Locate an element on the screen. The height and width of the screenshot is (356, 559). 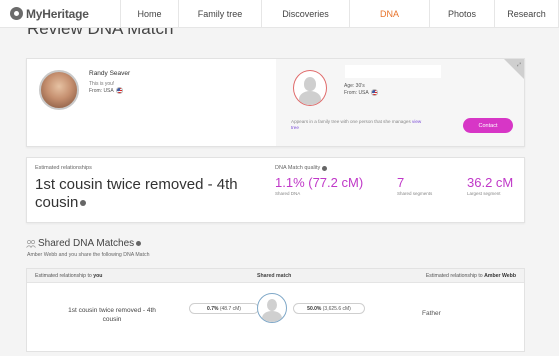
shared-segments-label: Shared segments is located at coordinates (415, 193).